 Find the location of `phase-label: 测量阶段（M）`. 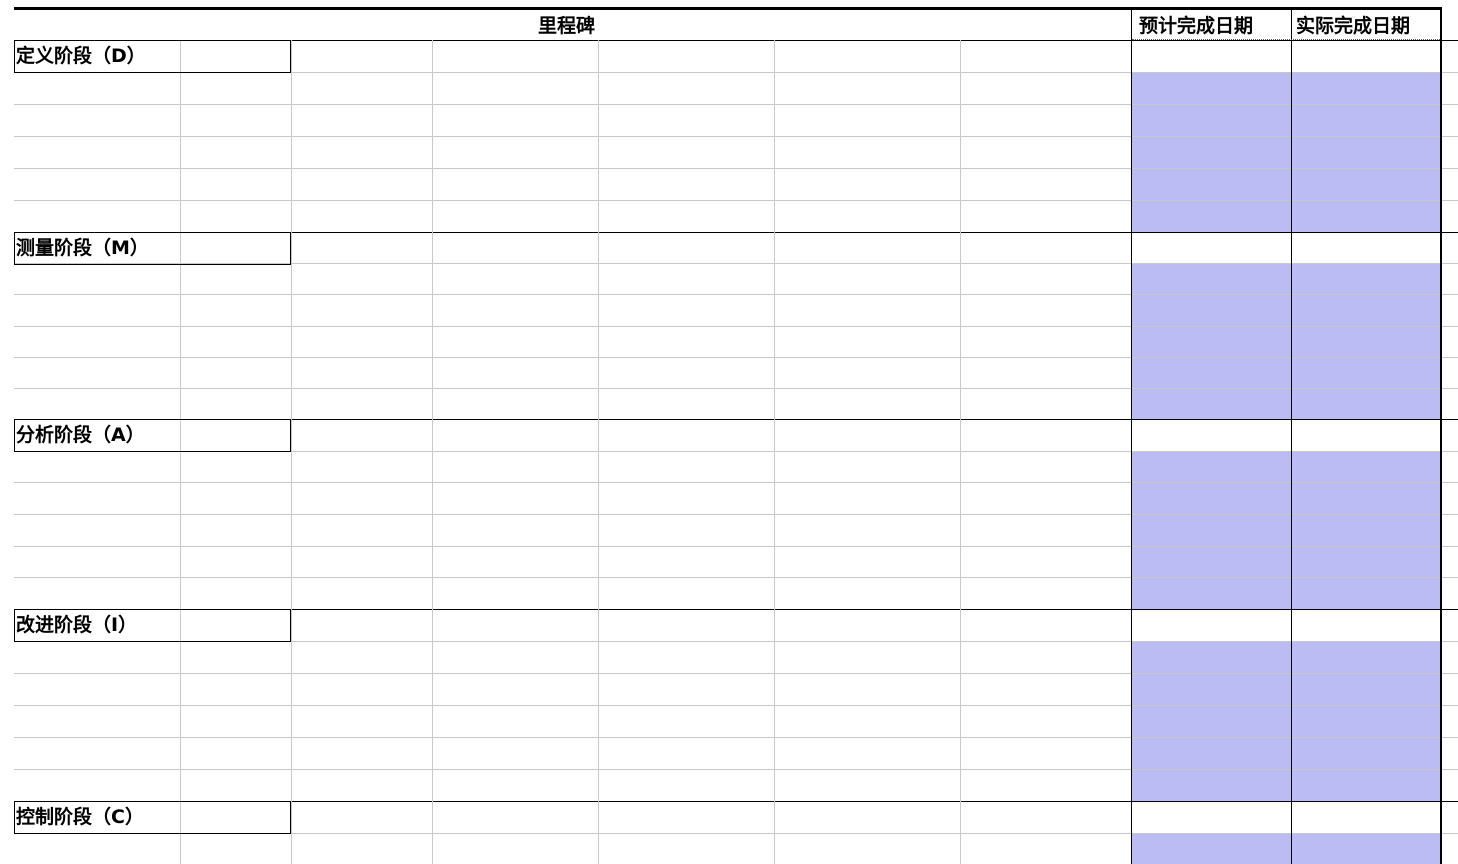

phase-label: 测量阶段（M） is located at coordinates (82, 248).